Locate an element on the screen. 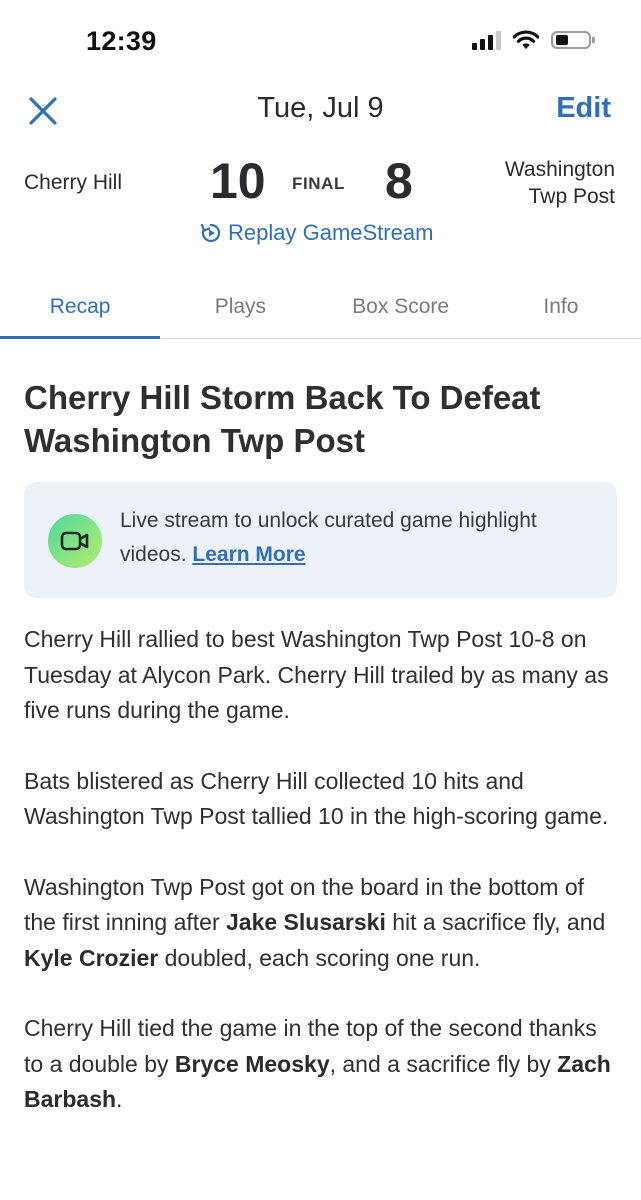  recap-text: . is located at coordinates (119, 1099).